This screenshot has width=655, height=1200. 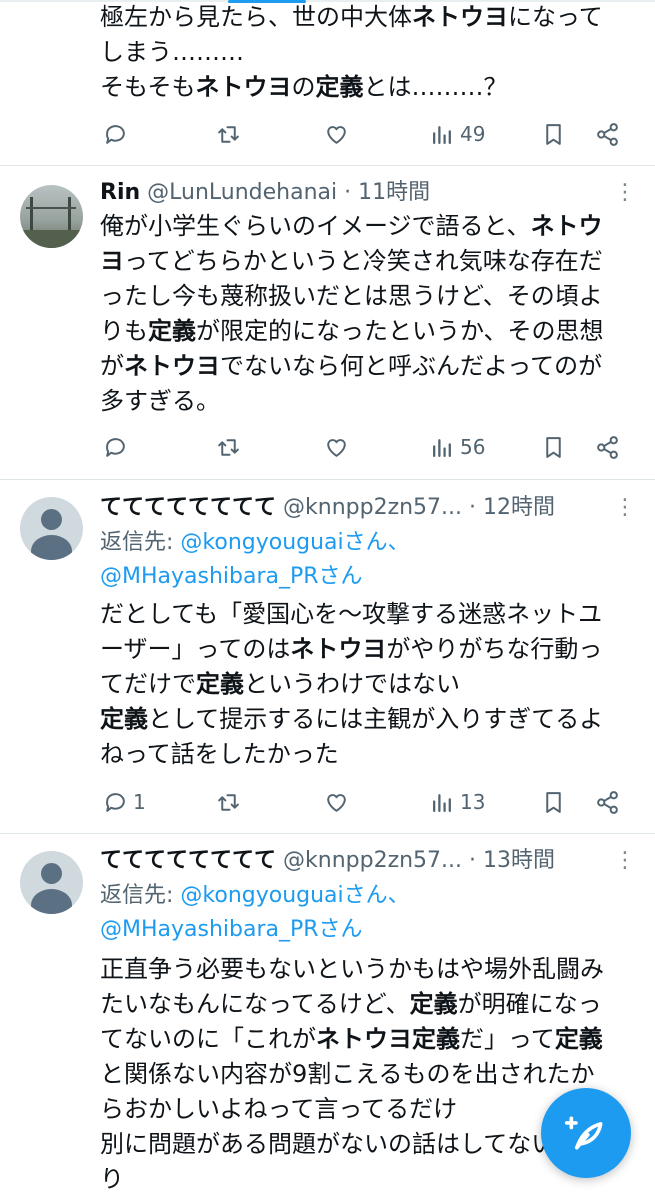 I want to click on text-line: 極左から見たら、世の中大体ネトウヨになって, so click(x=372, y=17).